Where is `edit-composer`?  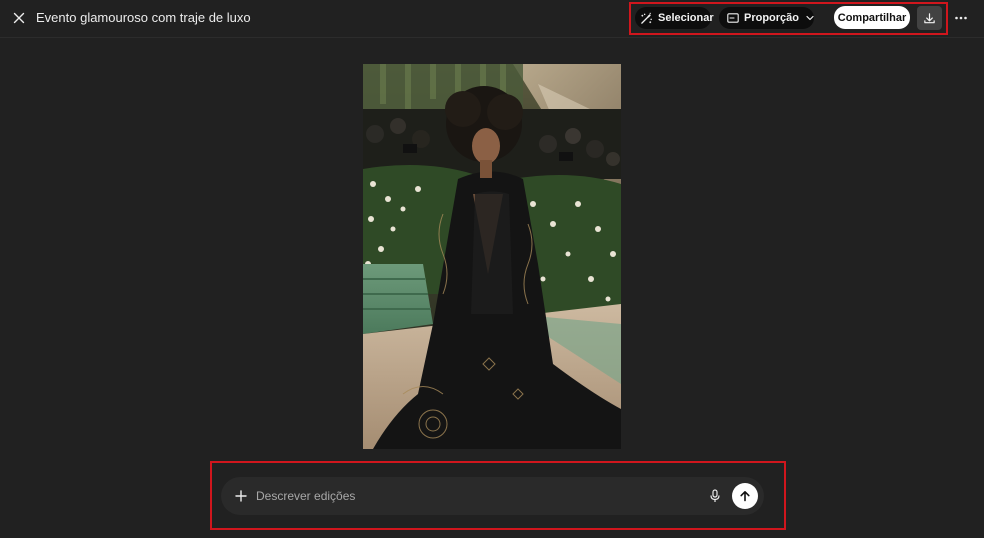 edit-composer is located at coordinates (492, 496).